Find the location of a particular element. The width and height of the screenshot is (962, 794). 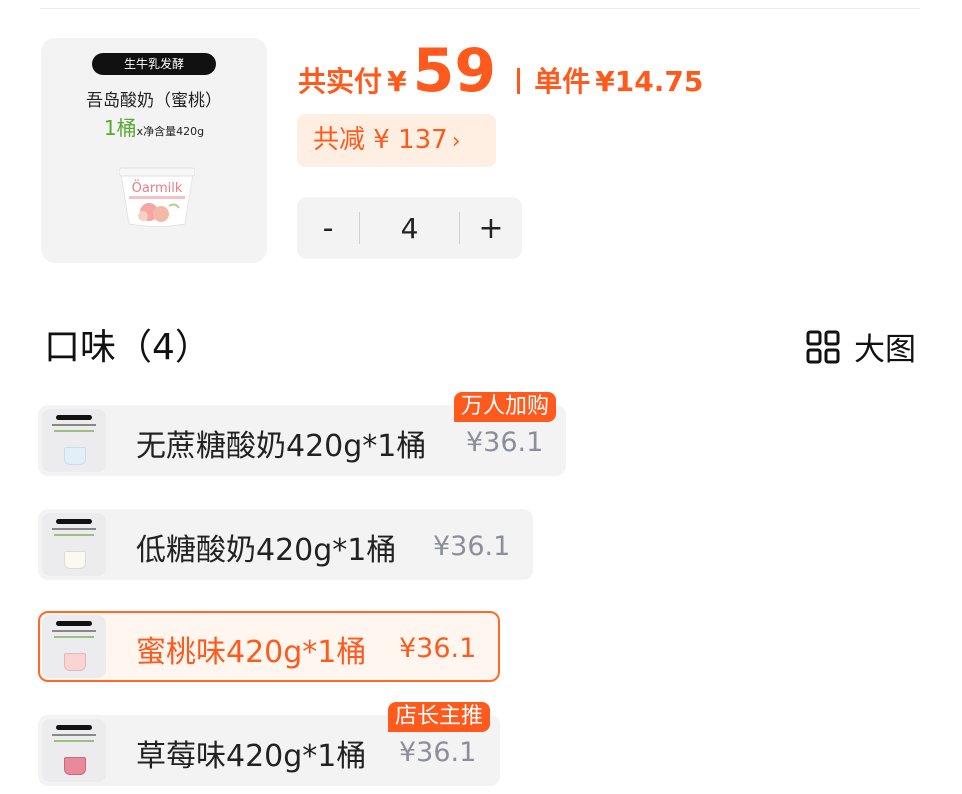

total-label: 共实付 is located at coordinates (340, 81).